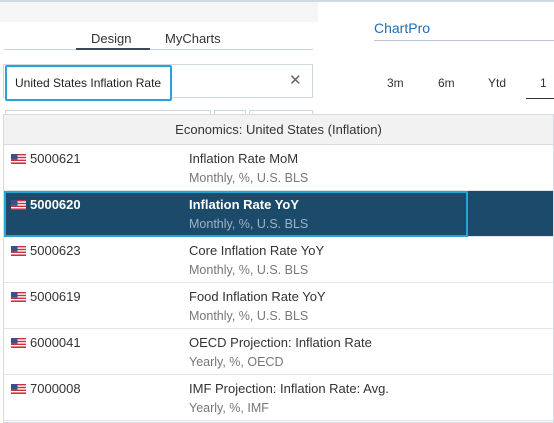  I want to click on result-code: 6000041, so click(55, 342).